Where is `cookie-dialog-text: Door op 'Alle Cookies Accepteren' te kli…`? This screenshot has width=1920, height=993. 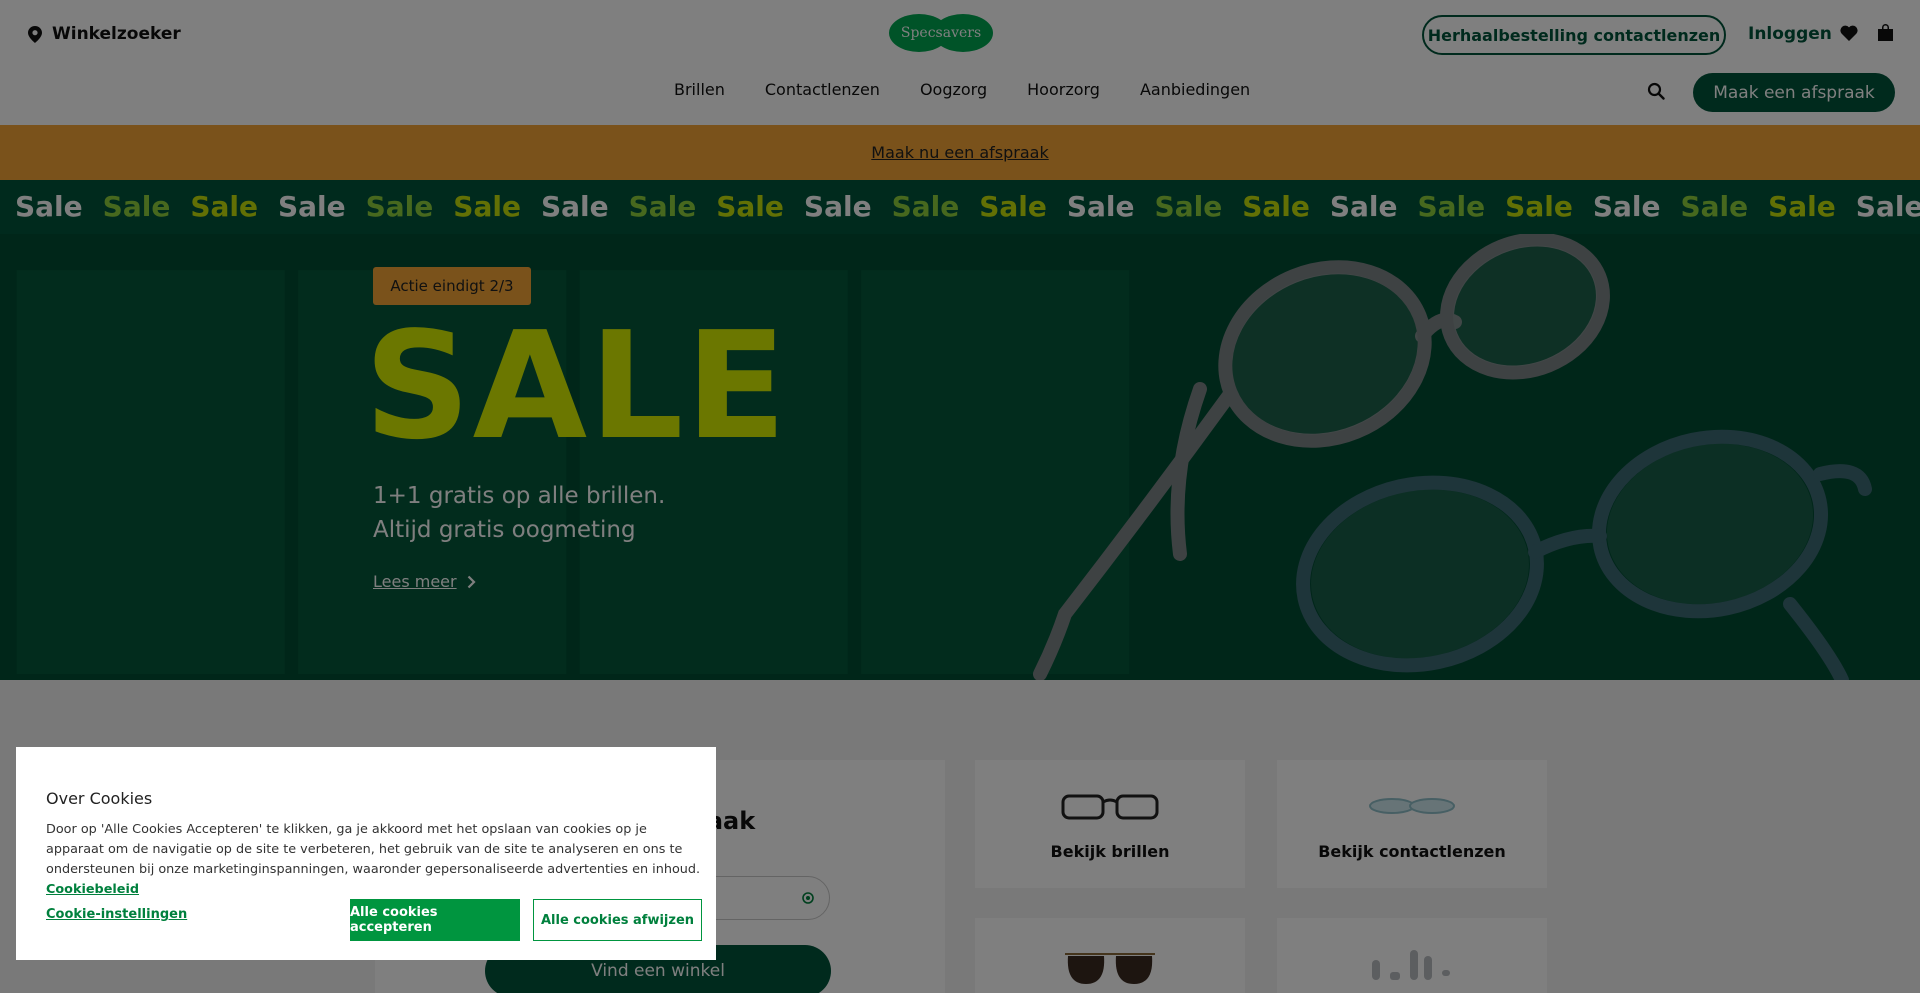
cookie-dialog-text: Door op 'Alle Cookies Accepteren' te kli… is located at coordinates (373, 860).